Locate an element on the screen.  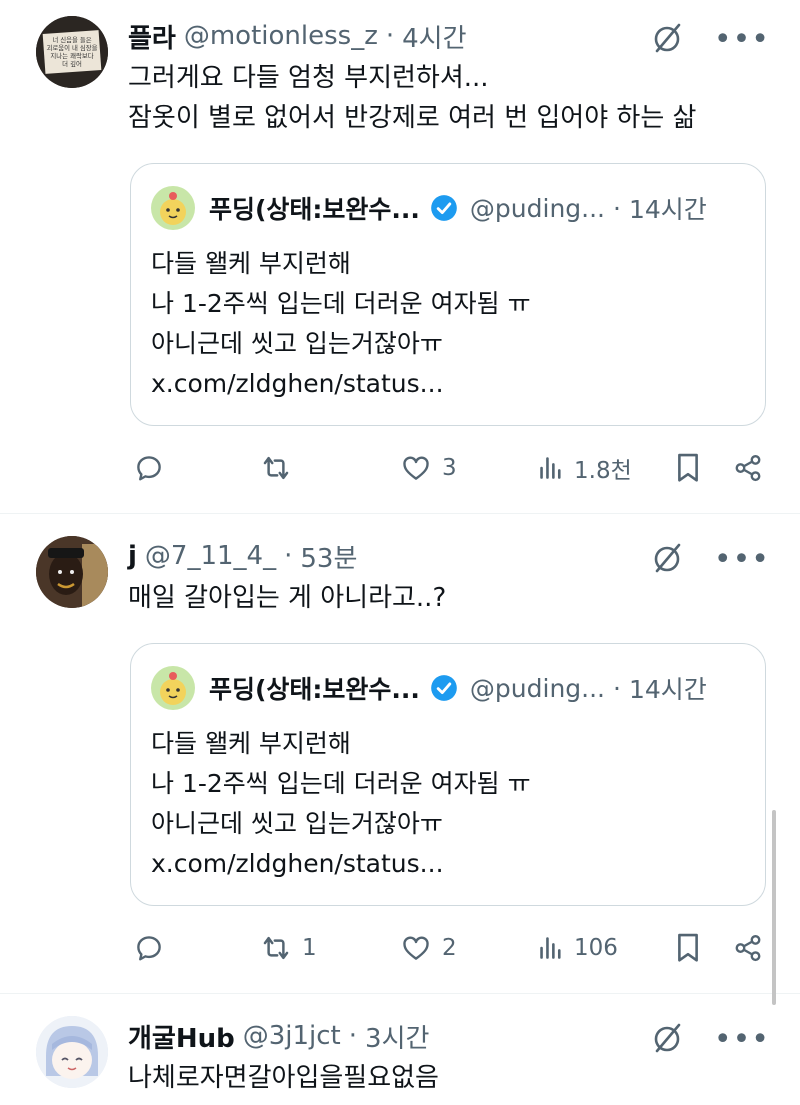
post-header: 개굴Hub @3j1jct · 3시간 is located at coordinates (278, 1036).